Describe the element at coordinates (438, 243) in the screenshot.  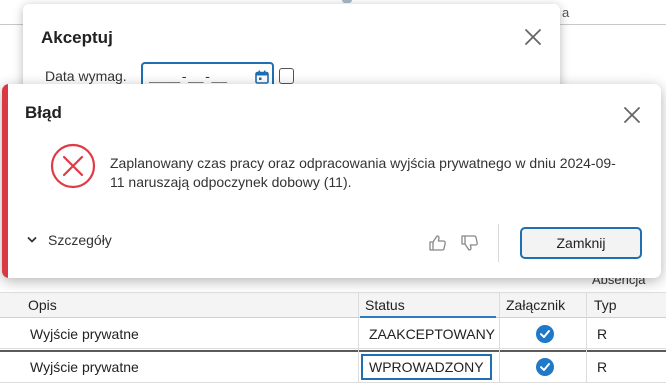
I see `thumbs-up-icon` at that location.